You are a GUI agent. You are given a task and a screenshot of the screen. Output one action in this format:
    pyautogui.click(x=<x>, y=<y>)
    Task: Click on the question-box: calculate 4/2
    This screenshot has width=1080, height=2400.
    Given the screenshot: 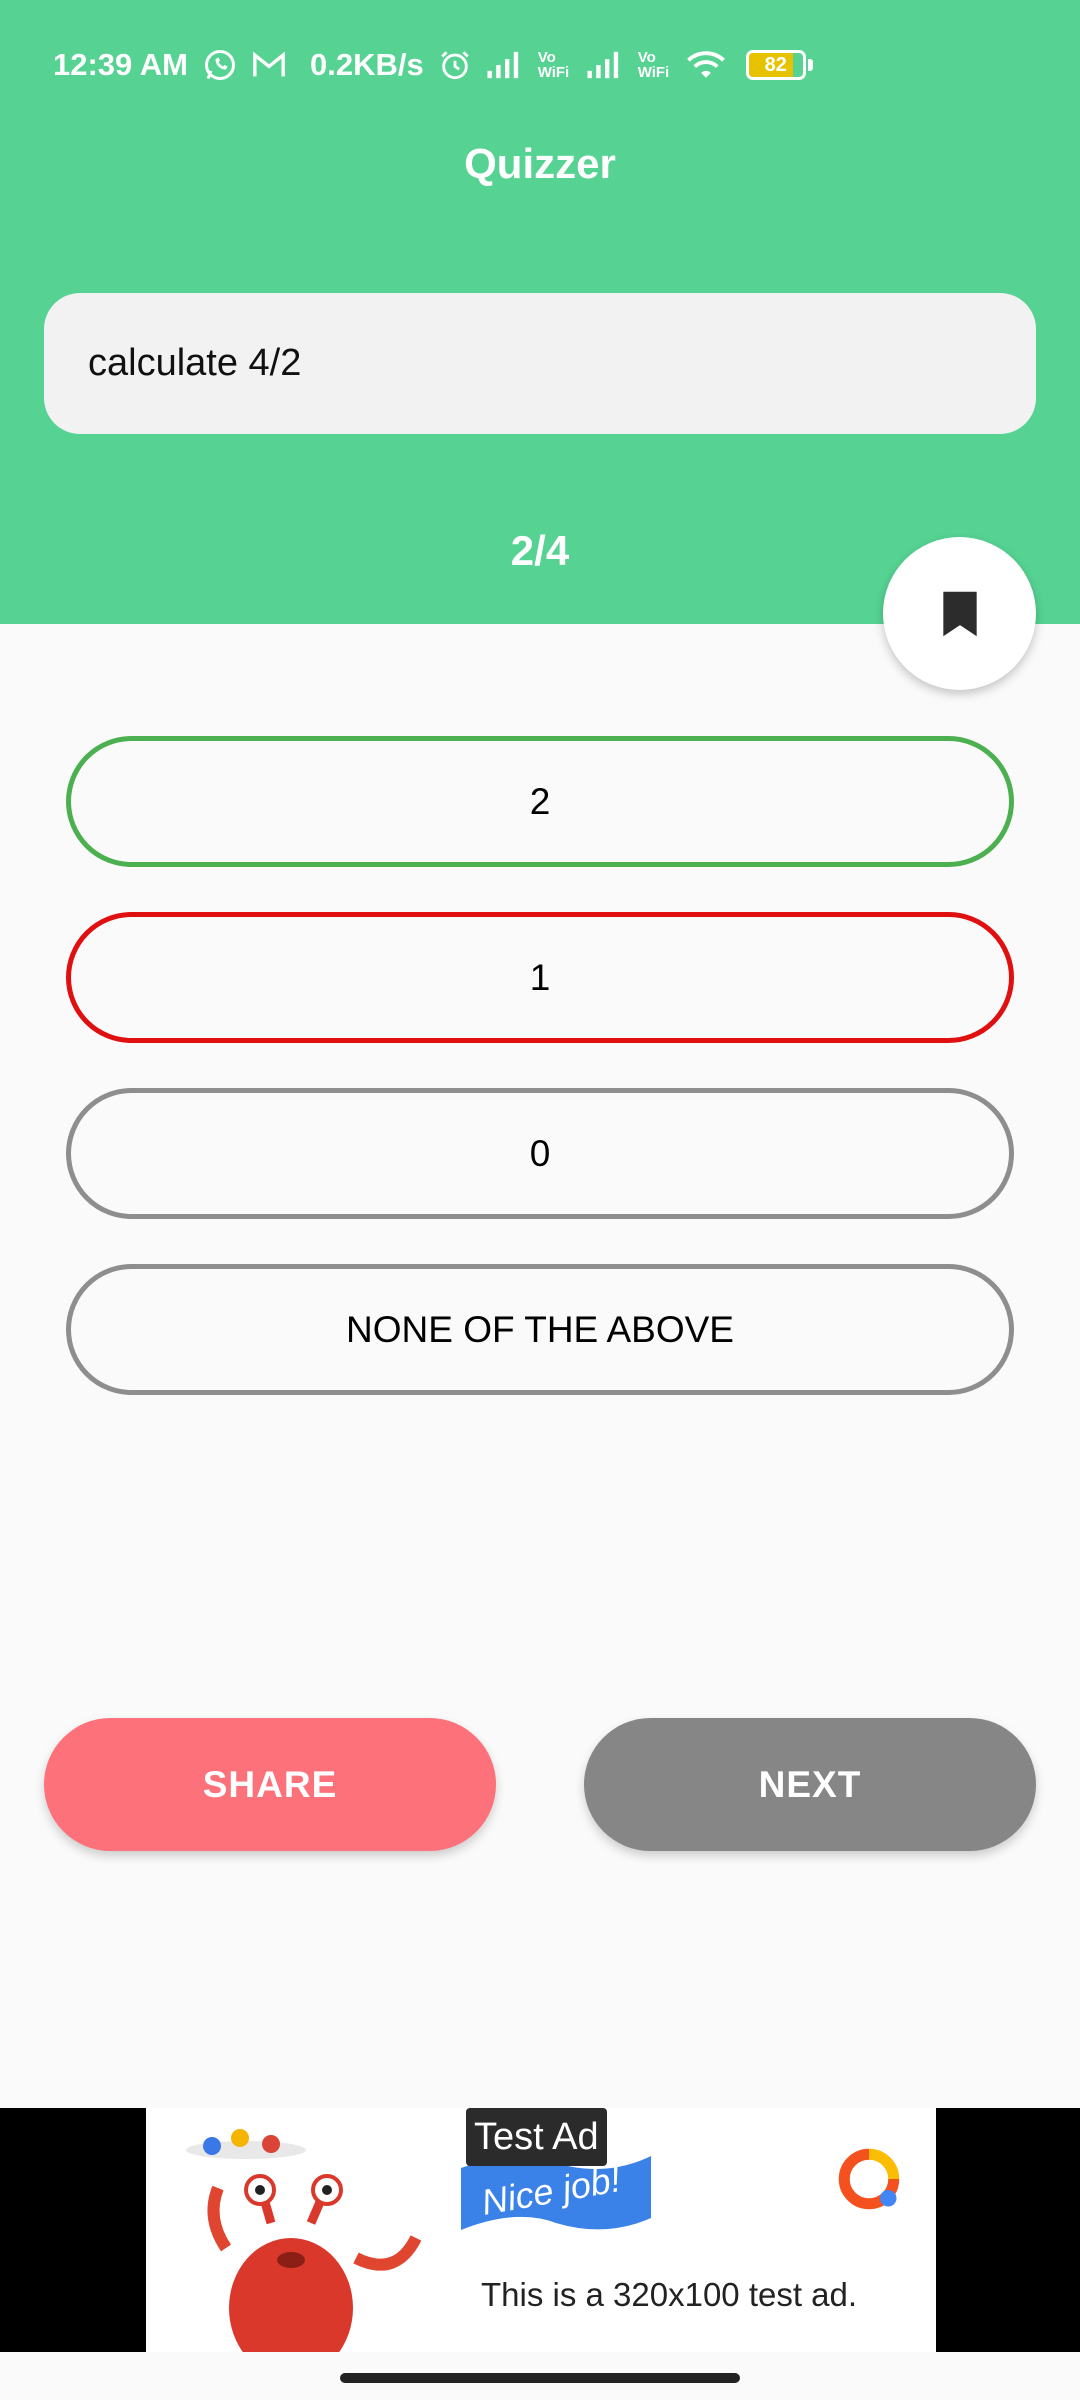 What is the action you would take?
    pyautogui.click(x=540, y=363)
    